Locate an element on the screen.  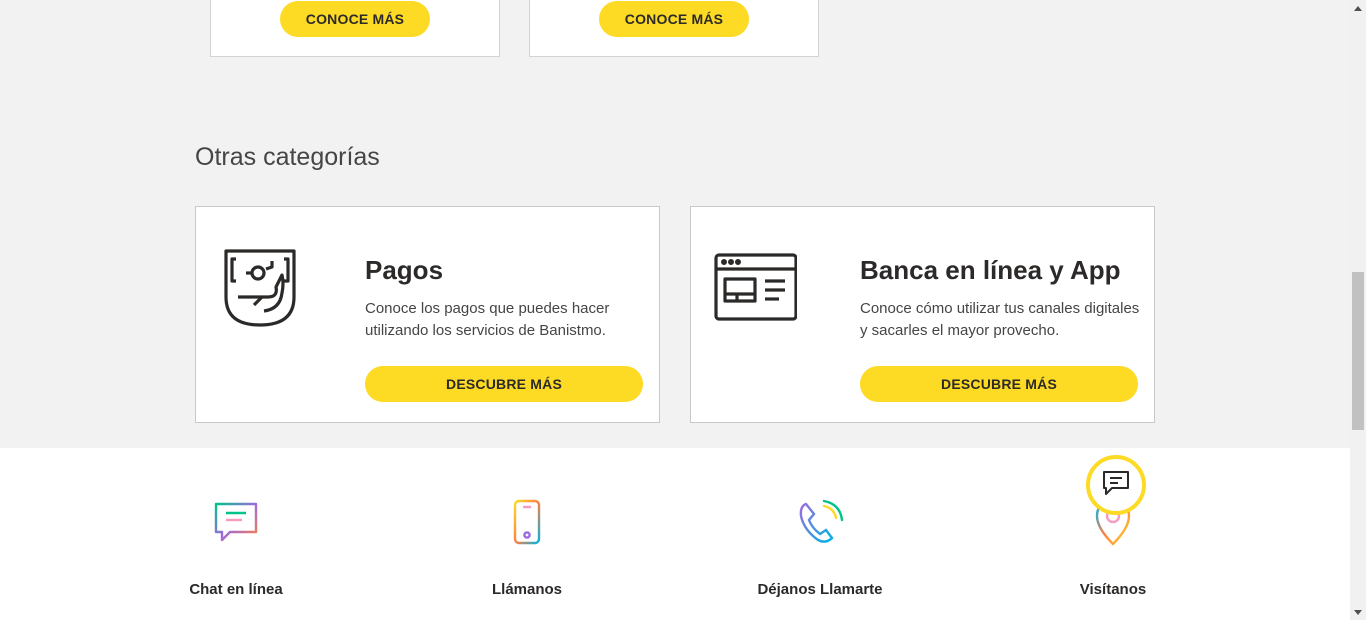
contact-label: Visítanos is located at coordinates (1113, 589).